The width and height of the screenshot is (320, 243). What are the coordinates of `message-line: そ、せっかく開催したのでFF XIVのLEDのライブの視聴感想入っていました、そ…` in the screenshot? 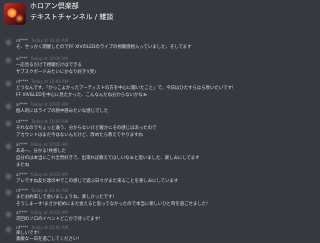 It's located at (104, 47).